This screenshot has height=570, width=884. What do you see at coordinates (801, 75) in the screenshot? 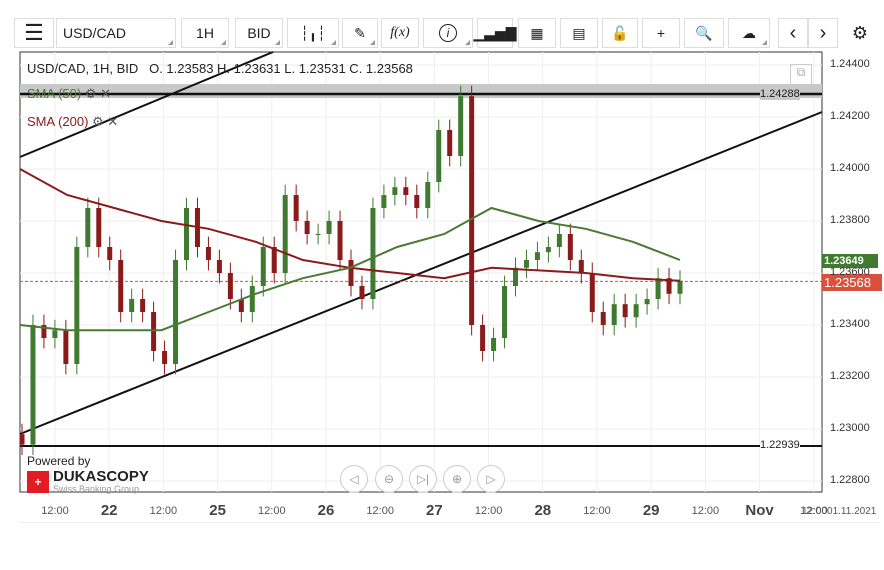
I see `detach-button: ⧉` at bounding box center [801, 75].